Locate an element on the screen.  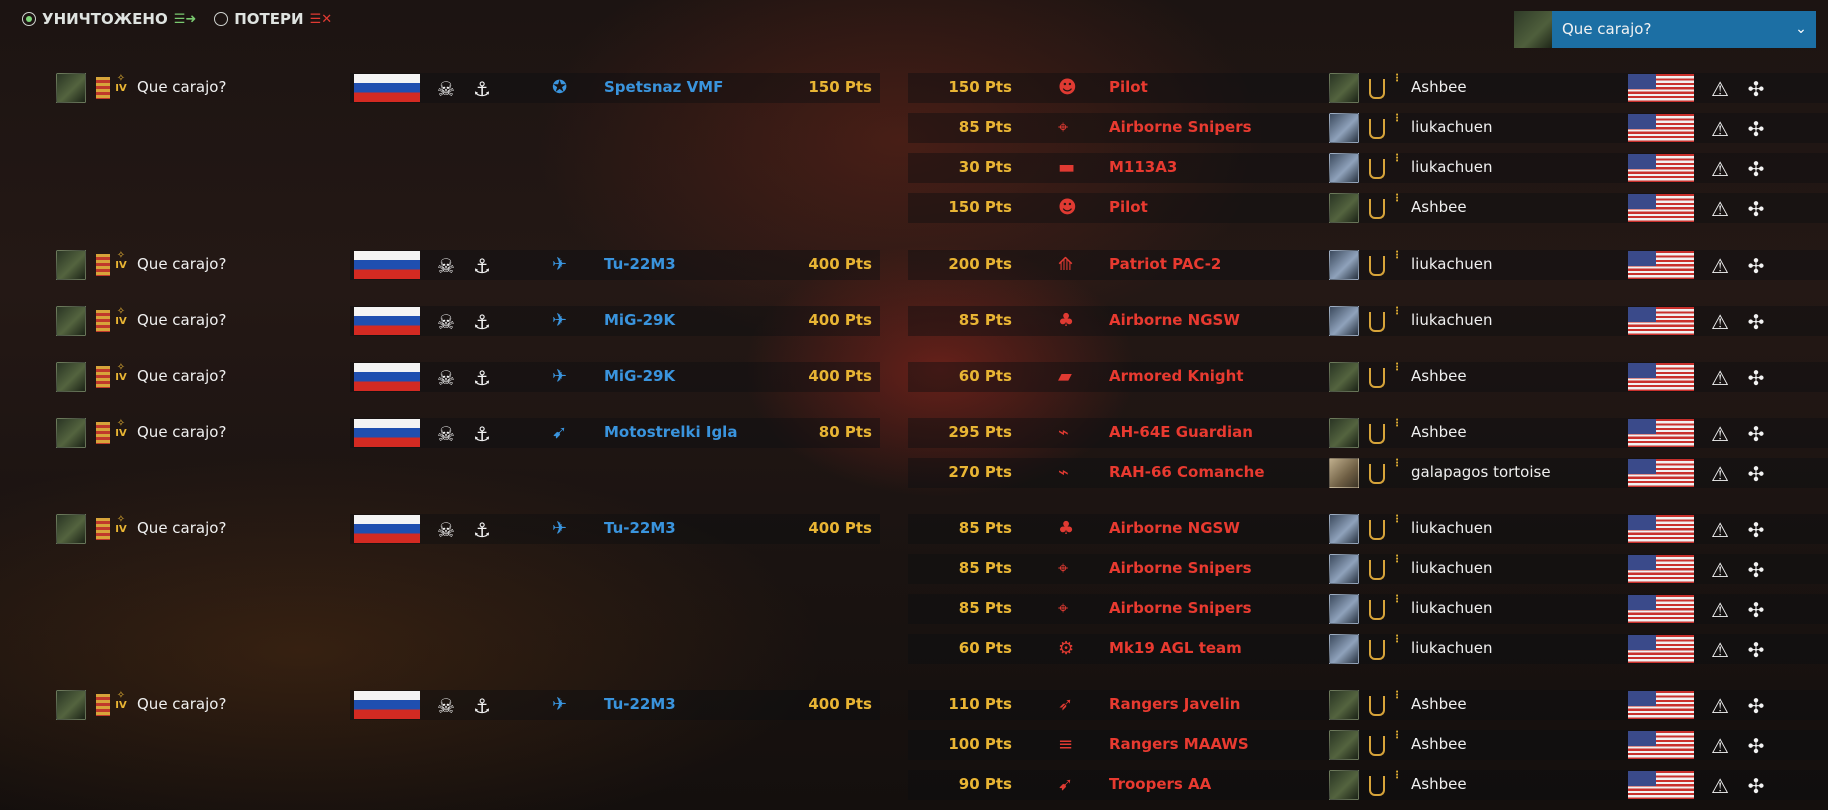
tab-destroyed: УНИЧТОЖЕНО ☰➜ is located at coordinates (109, 19).